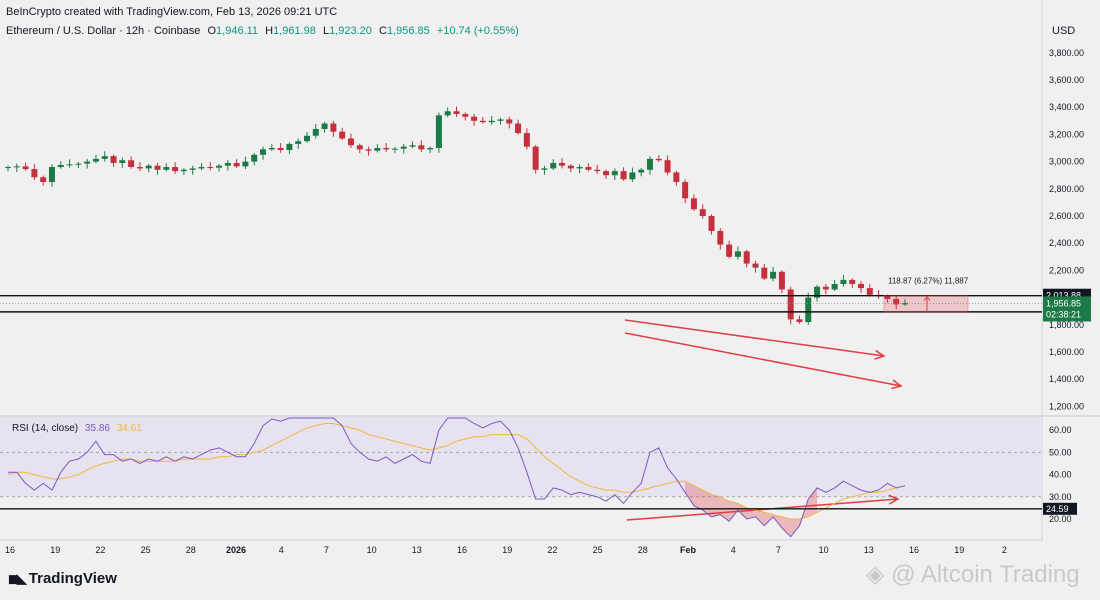  Describe the element at coordinates (269, 31) in the screenshot. I see `high-label: H` at that location.